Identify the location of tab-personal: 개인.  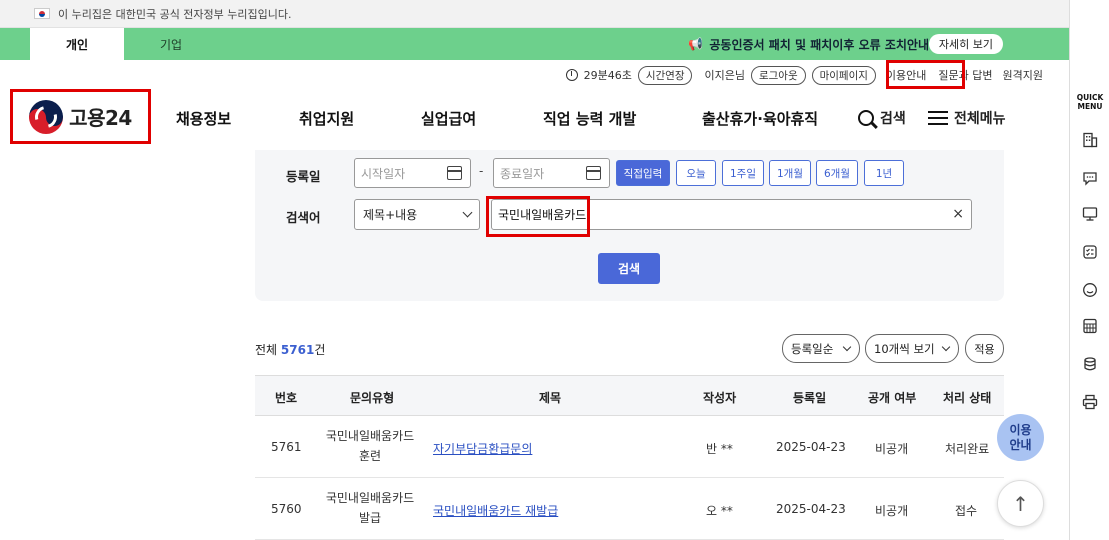
(77, 44).